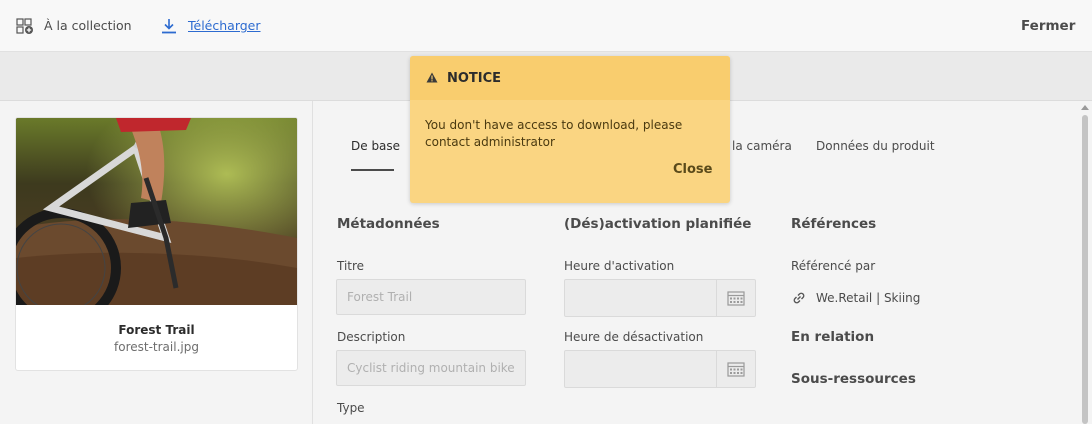  Describe the element at coordinates (692, 169) in the screenshot. I see `notice-close-button: Close` at that location.